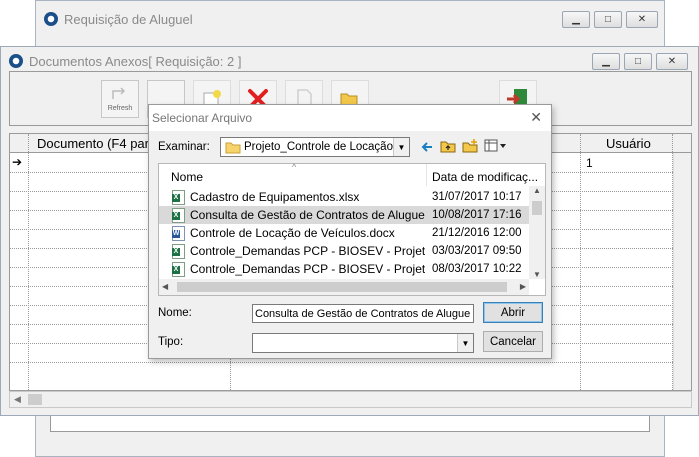 The image size is (699, 457). Describe the element at coordinates (96, 143) in the screenshot. I see `grid-column-documento: Documento (F4 para` at that location.